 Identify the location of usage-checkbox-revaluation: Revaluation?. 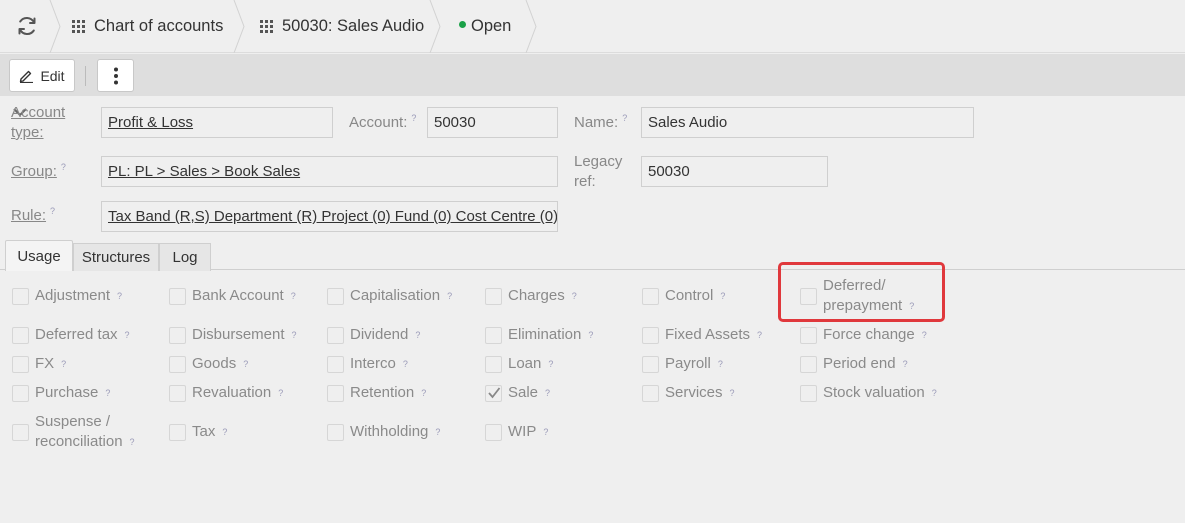
(226, 393).